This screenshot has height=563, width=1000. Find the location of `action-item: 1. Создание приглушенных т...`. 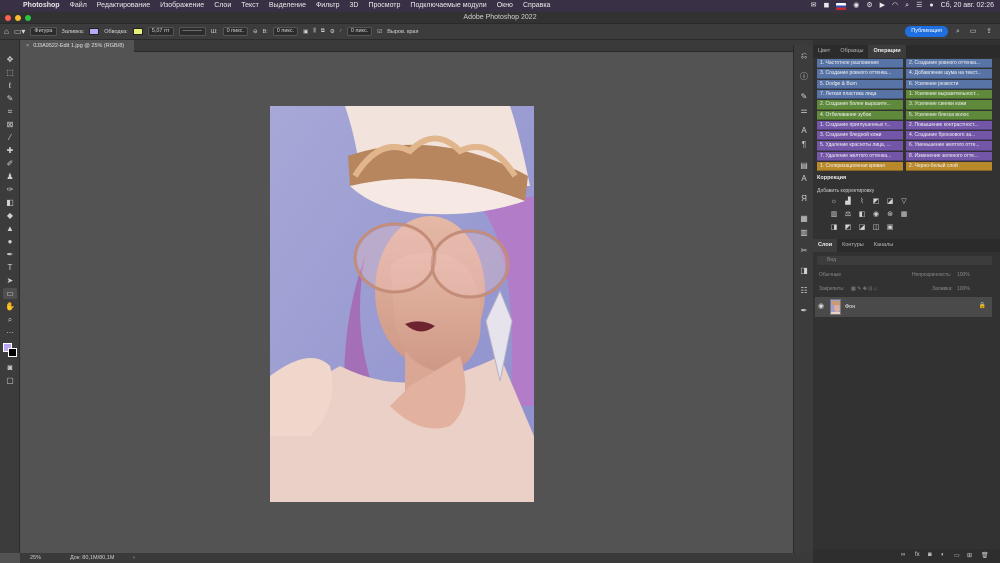

action-item: 1. Создание приглушенных т... is located at coordinates (860, 125).